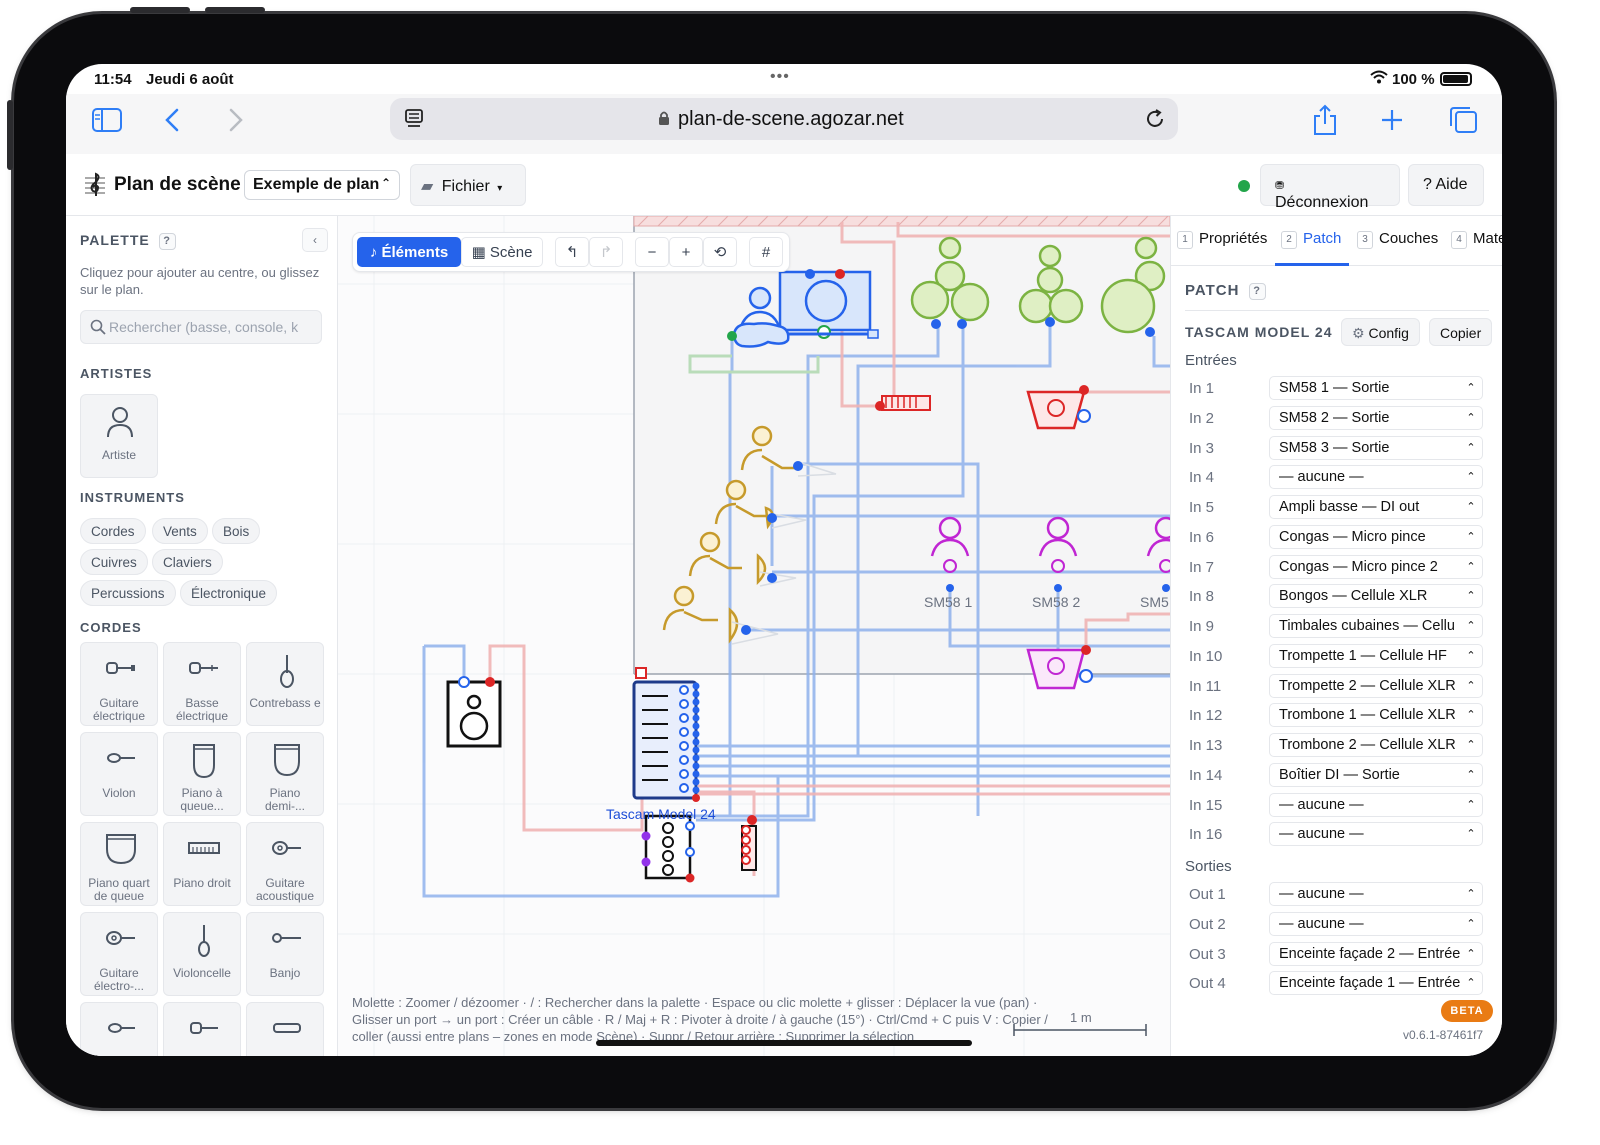 This screenshot has height=1145, width=1600. Describe the element at coordinates (686, 252) in the screenshot. I see `zoom-in-button: +` at that location.